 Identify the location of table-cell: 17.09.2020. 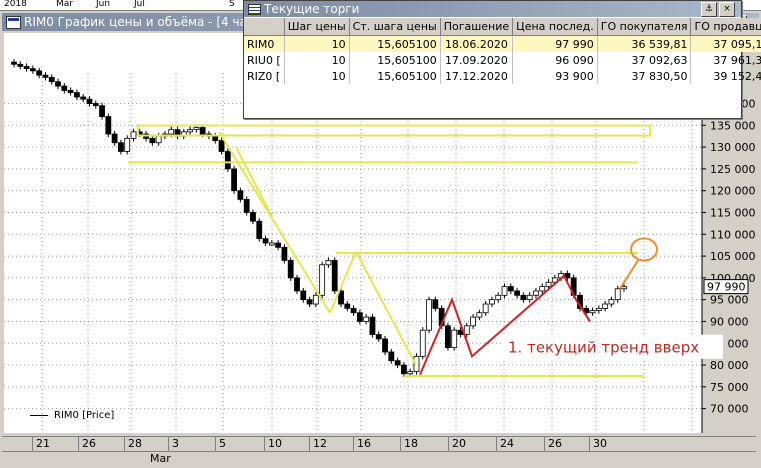
(477, 60).